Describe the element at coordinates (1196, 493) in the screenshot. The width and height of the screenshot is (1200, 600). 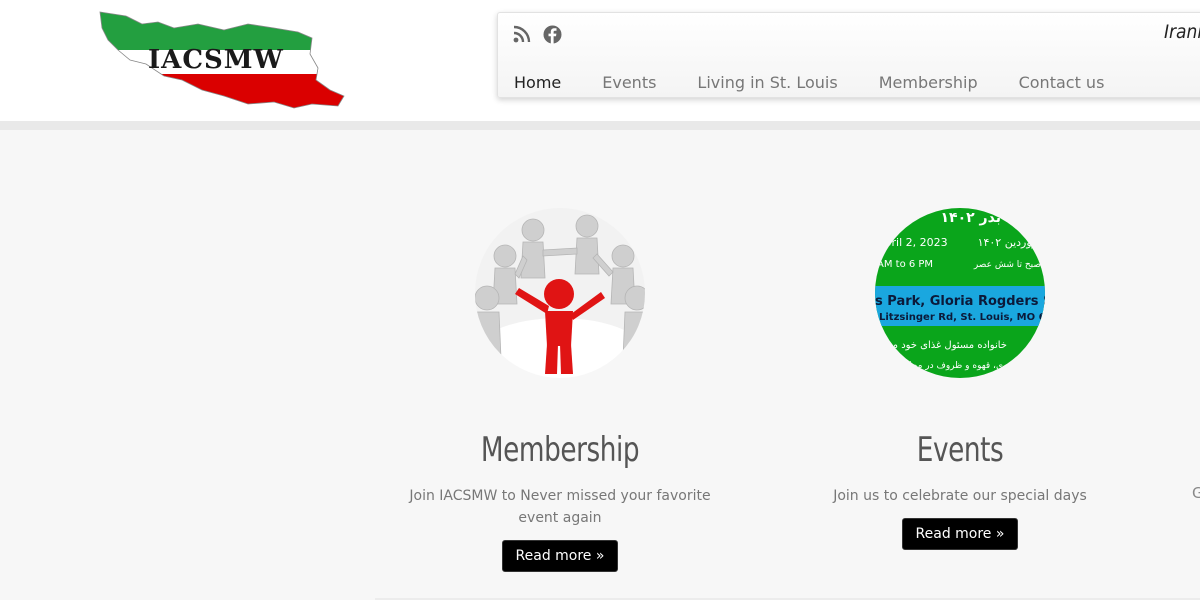
I see `next-card-partial-text: G` at that location.